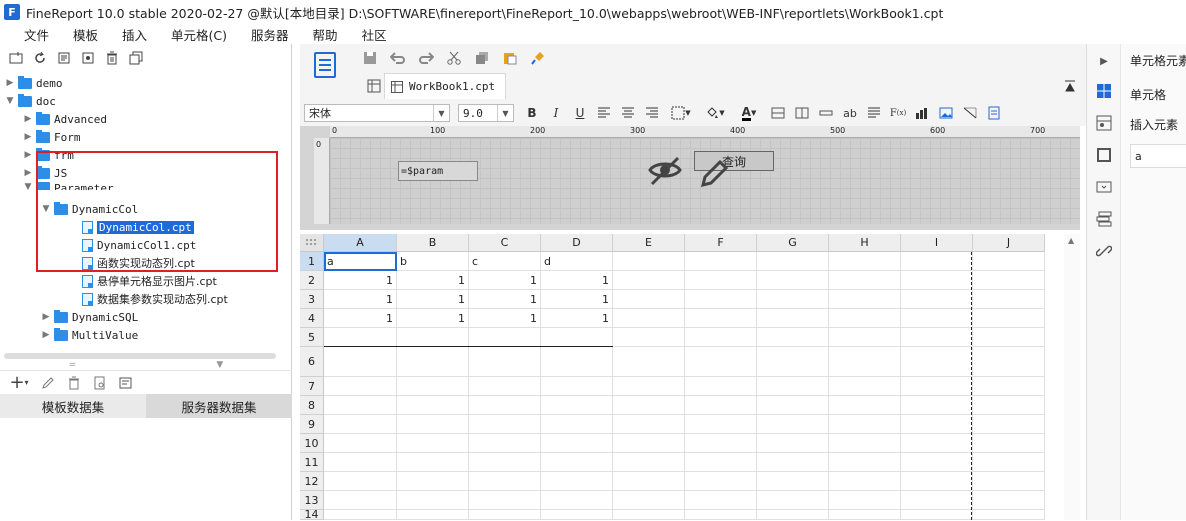  I want to click on edit-icon, so click(48, 383).